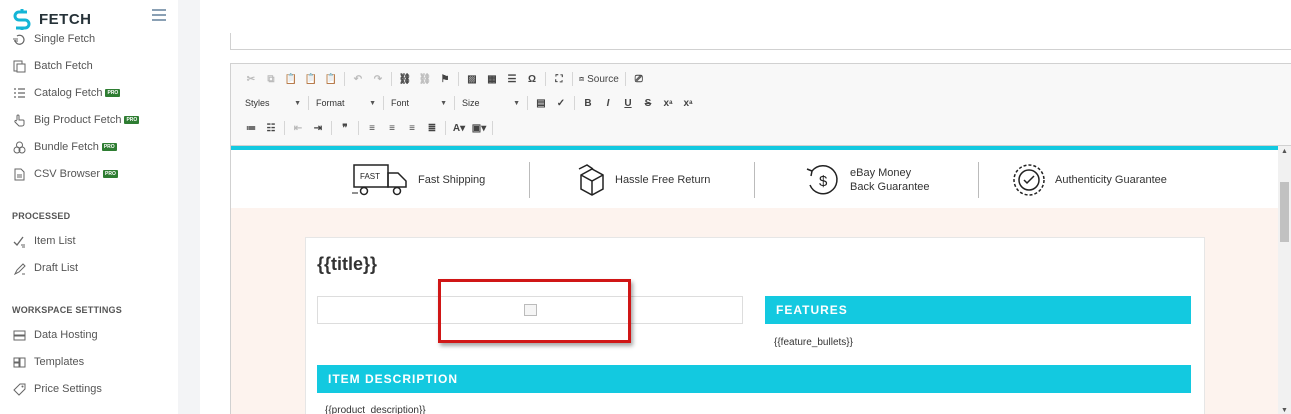  Describe the element at coordinates (541, 103) in the screenshot. I see `paste-format-icon: ▤` at that location.